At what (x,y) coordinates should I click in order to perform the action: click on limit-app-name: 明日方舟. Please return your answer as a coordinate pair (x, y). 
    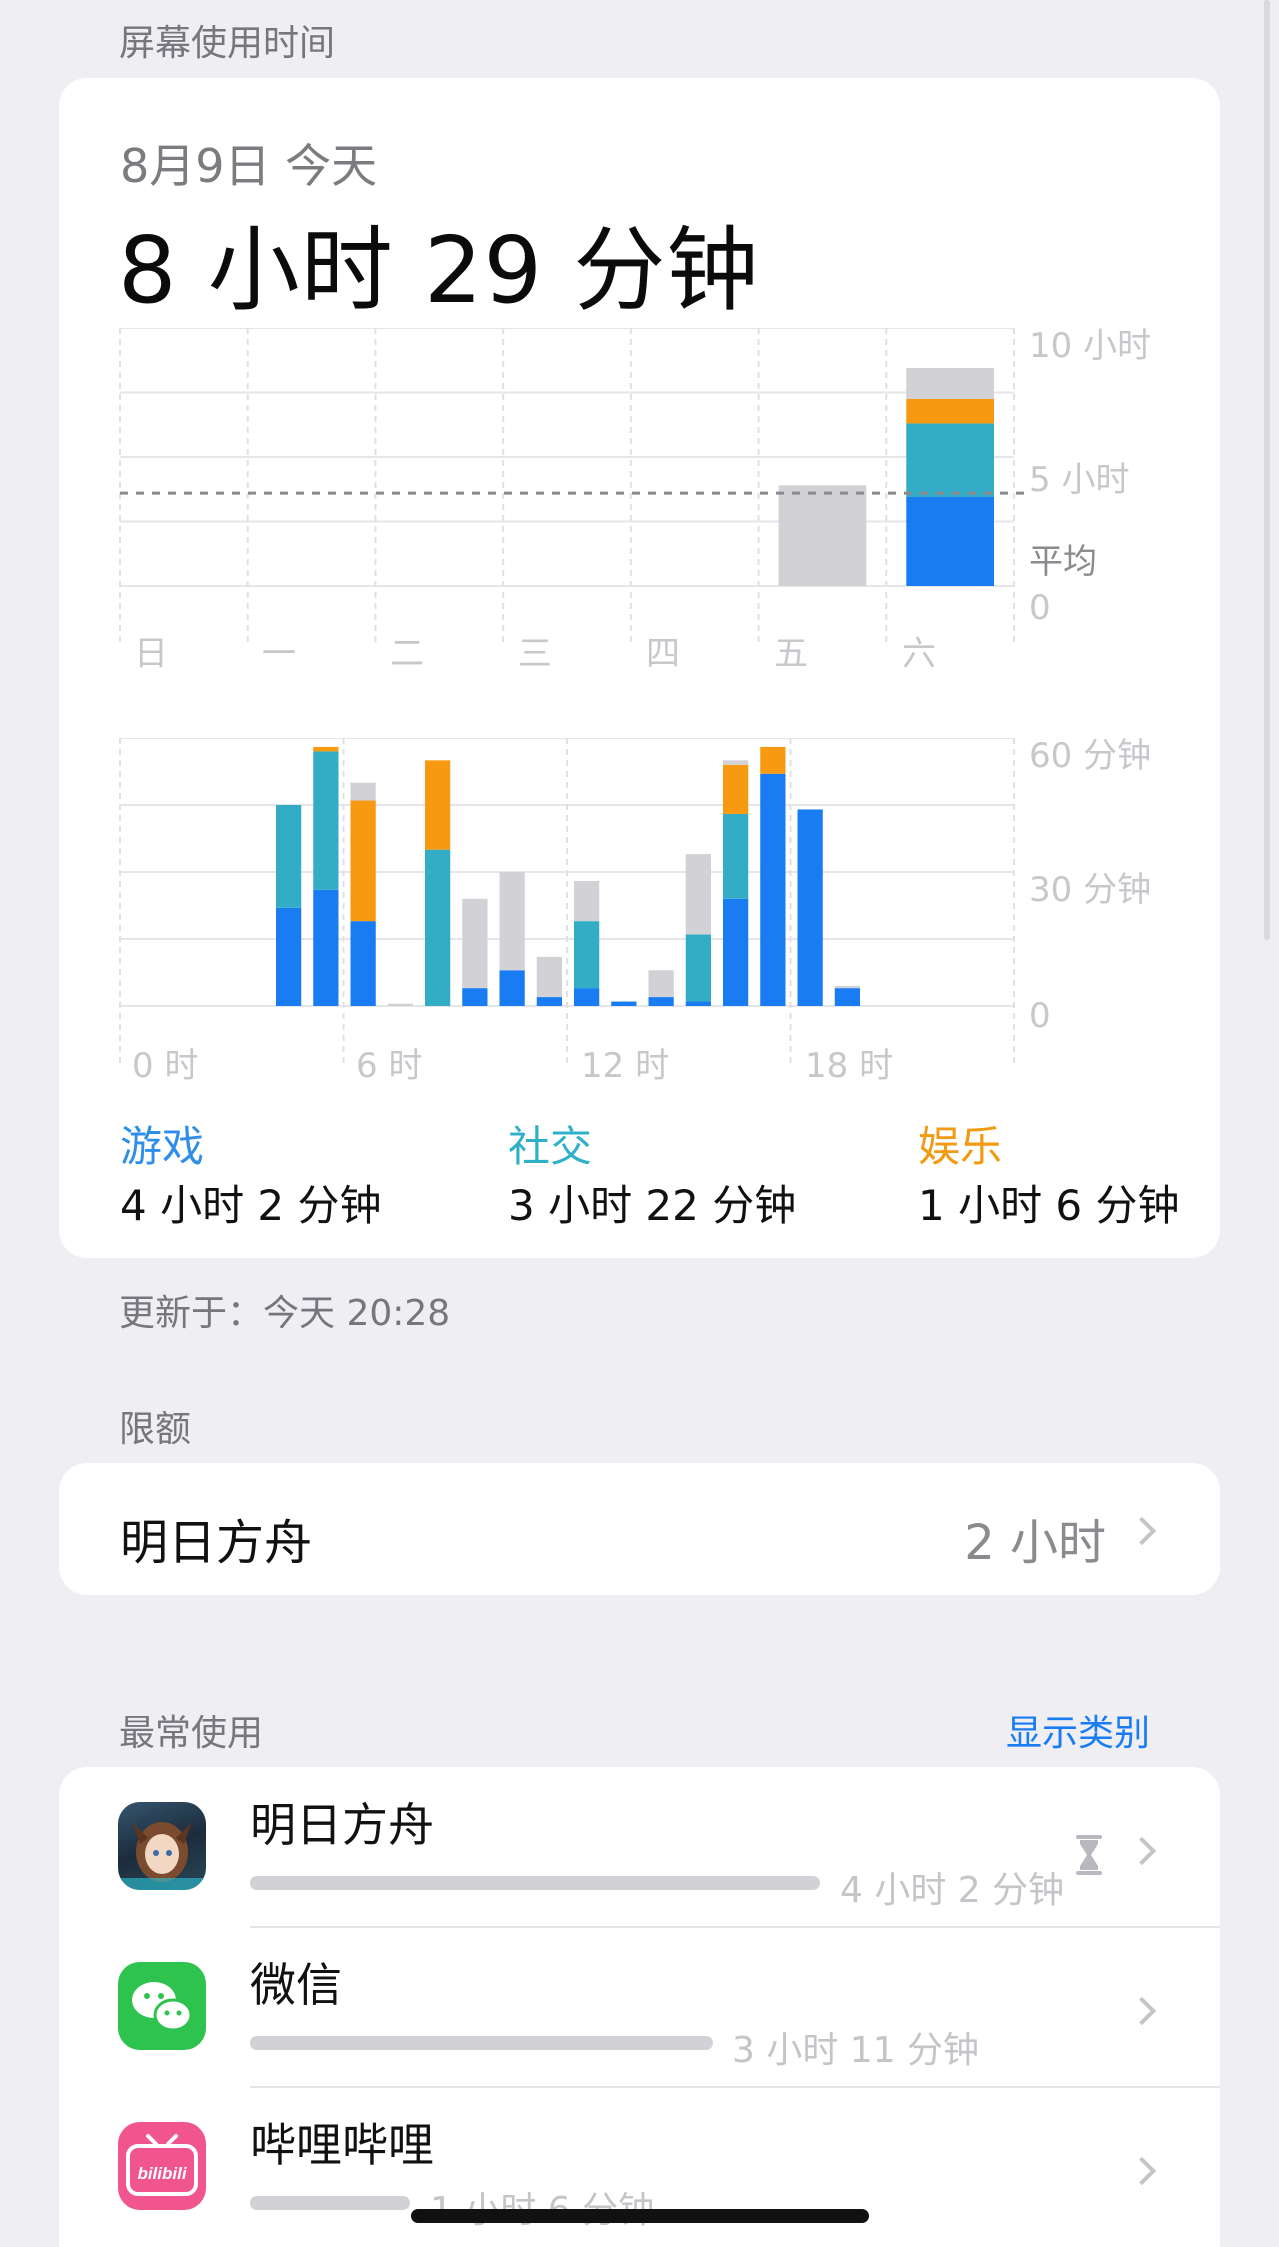
    Looking at the image, I should click on (216, 1543).